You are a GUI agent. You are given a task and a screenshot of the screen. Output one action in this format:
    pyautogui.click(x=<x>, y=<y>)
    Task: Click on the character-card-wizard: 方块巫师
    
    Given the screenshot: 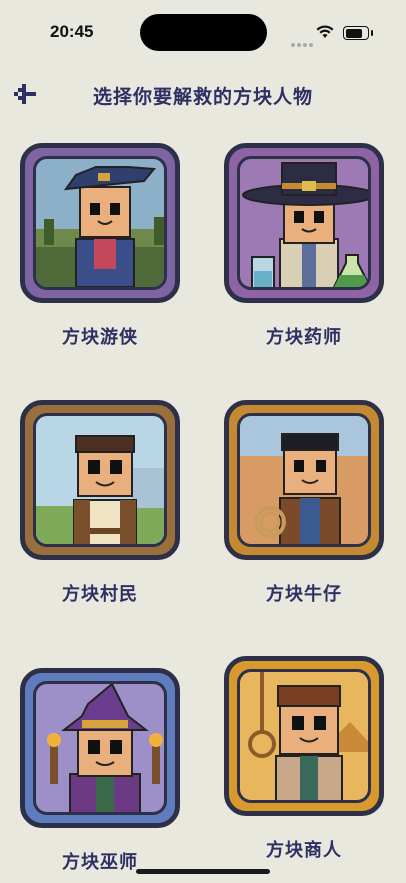 What is the action you would take?
    pyautogui.click(x=100, y=771)
    